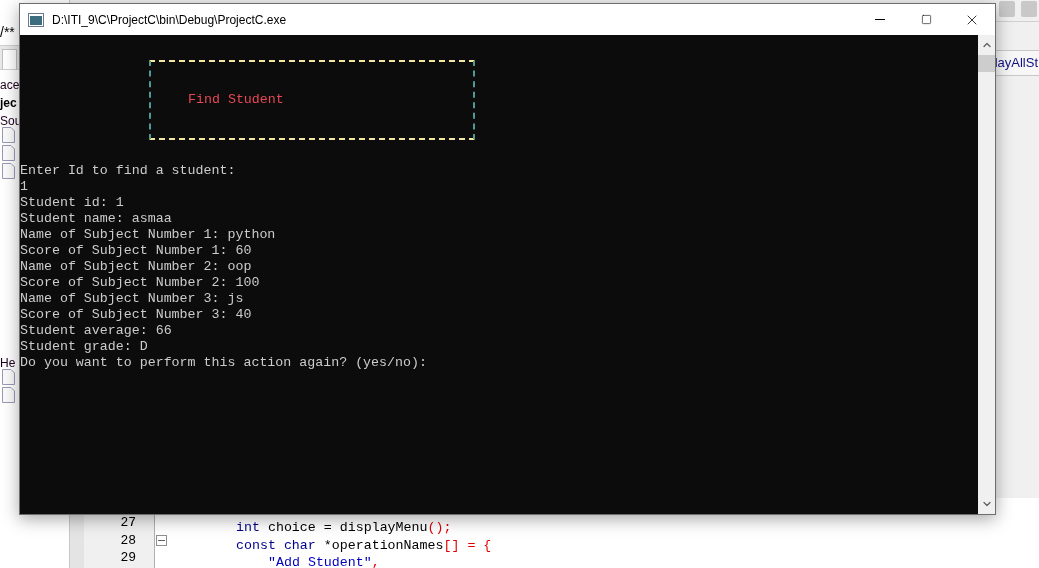  Describe the element at coordinates (1016, 63) in the screenshot. I see `function-selector: layAllSt` at that location.